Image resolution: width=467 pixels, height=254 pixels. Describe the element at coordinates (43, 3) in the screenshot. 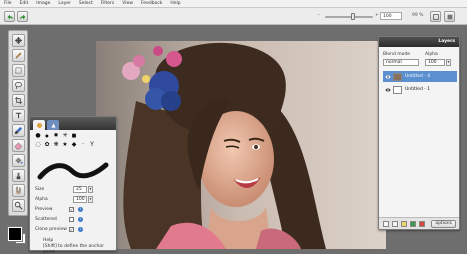

I see `menu-image: Image` at that location.